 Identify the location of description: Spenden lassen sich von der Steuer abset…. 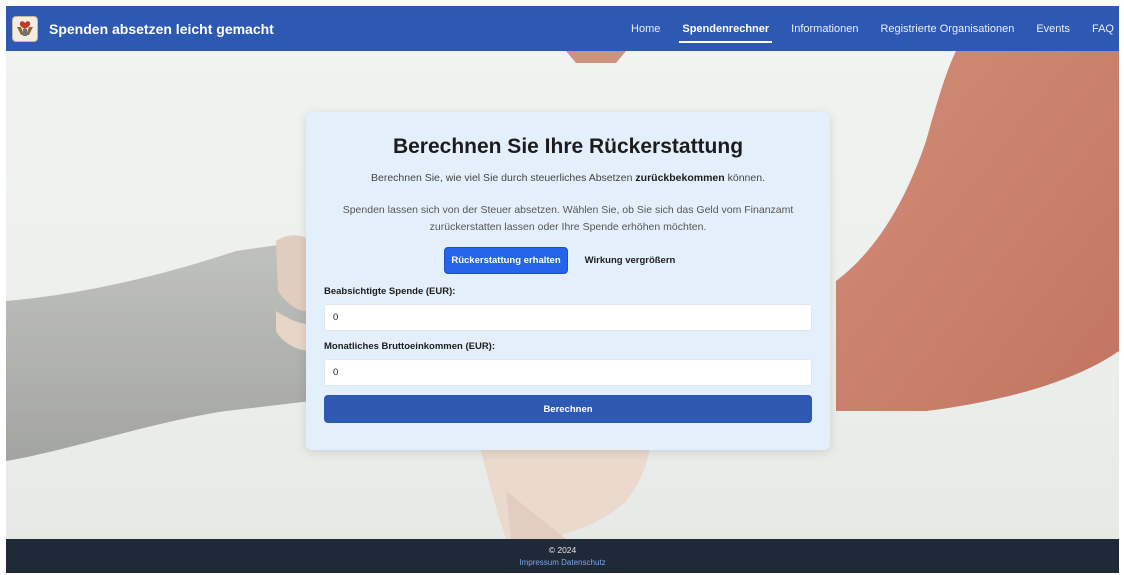
(568, 218).